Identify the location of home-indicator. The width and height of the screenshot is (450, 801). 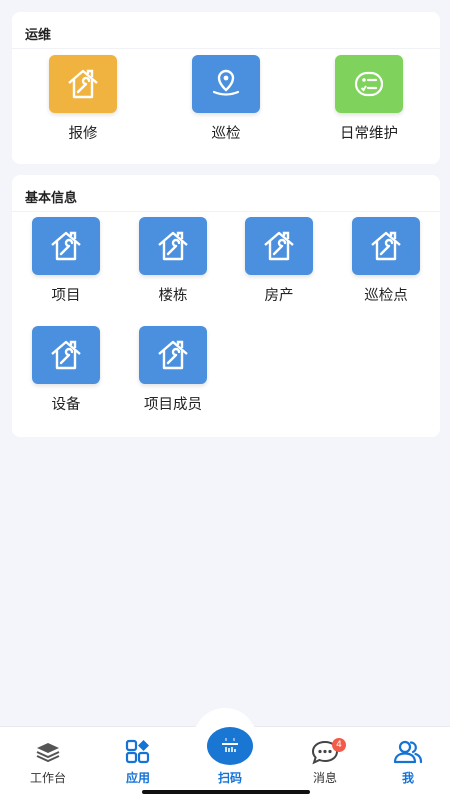
(226, 792).